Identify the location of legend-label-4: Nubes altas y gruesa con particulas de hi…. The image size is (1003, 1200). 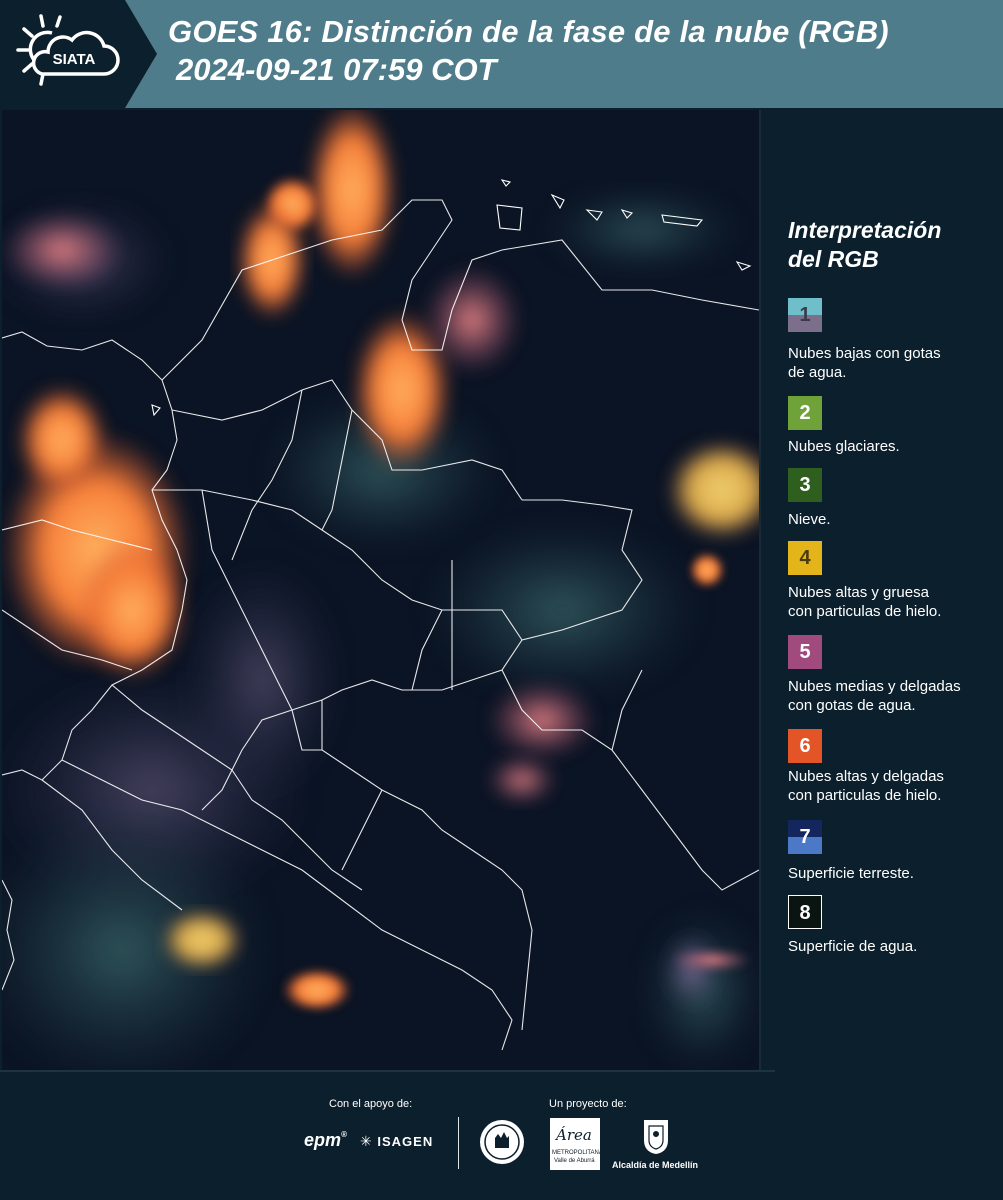
(890, 602).